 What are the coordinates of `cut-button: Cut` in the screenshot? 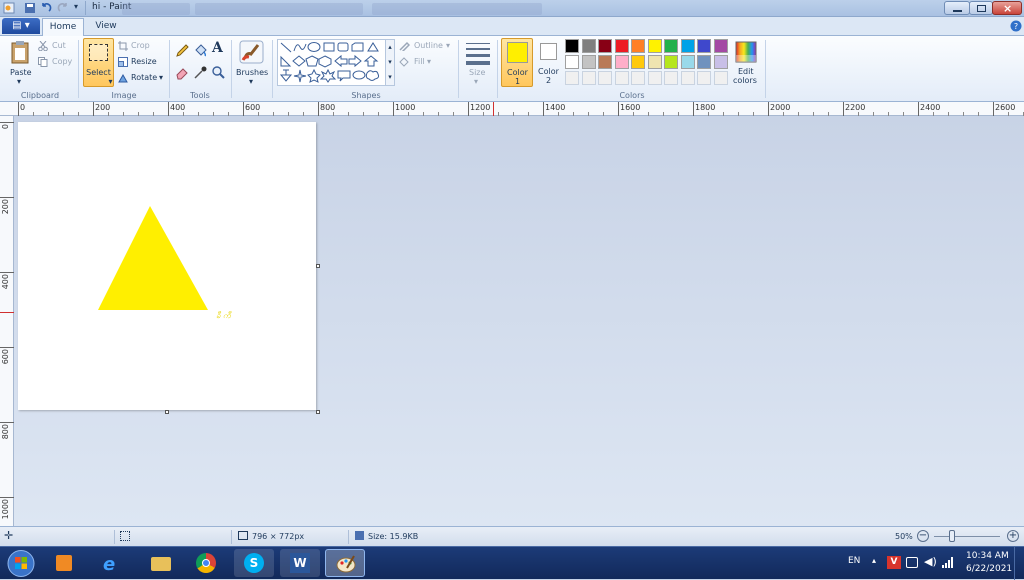 It's located at (55, 46).